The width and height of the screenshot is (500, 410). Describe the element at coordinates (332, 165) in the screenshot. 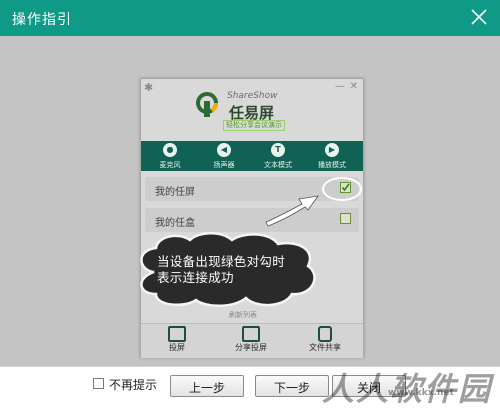

I see `tool-label: 播放模式` at that location.